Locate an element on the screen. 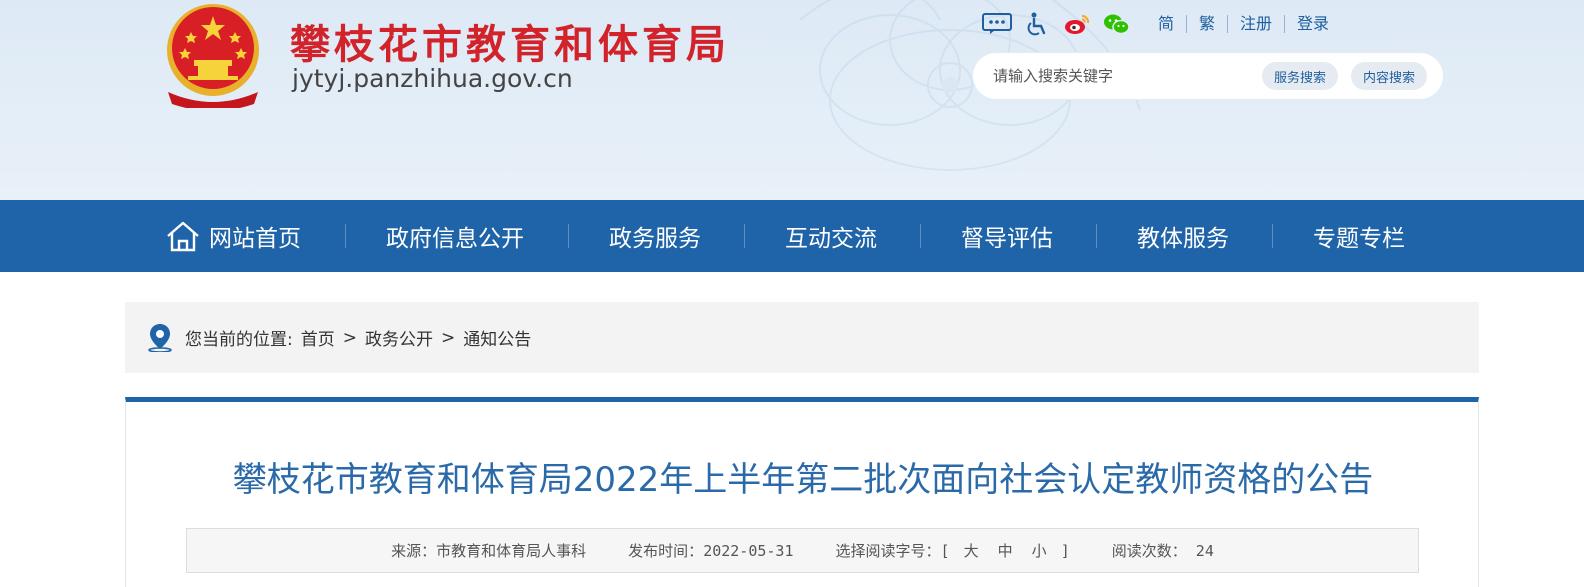 This screenshot has height=587, width=1584. nav-gov-services: 政务服务 is located at coordinates (655, 236).